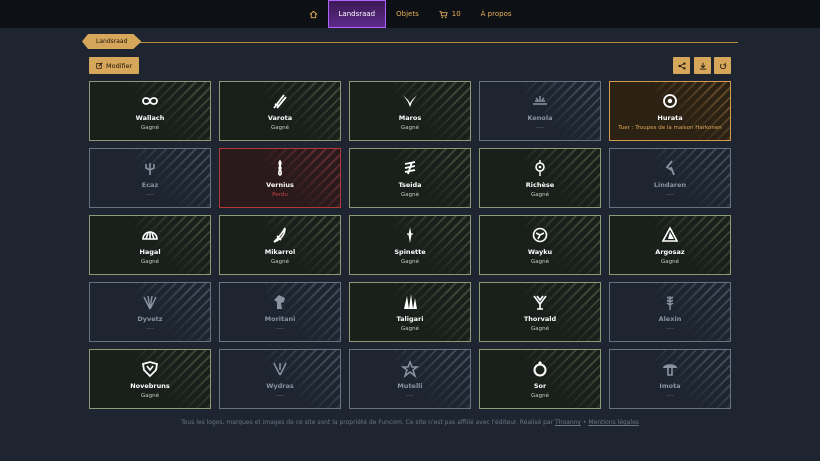 This screenshot has width=820, height=461. Describe the element at coordinates (670, 185) in the screenshot. I see `house-name: Lindaren` at that location.